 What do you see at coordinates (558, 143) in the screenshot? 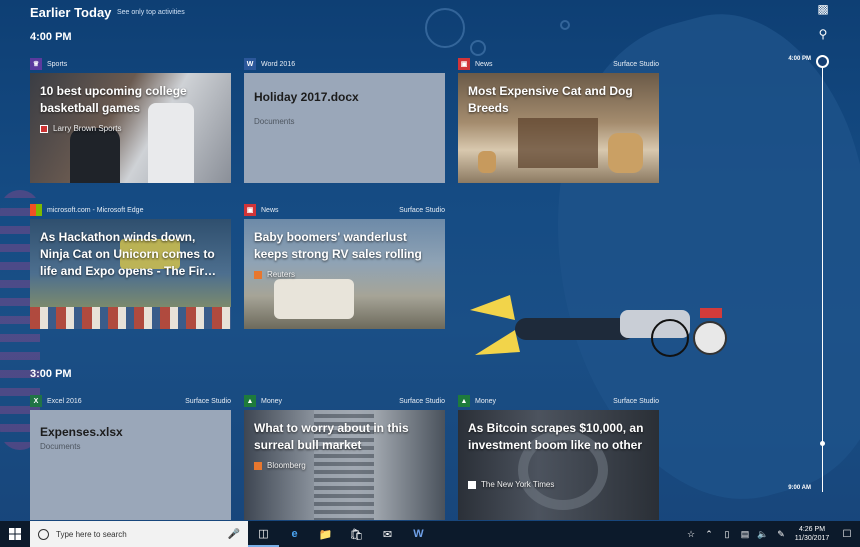
I see `chair-shape` at bounding box center [558, 143].